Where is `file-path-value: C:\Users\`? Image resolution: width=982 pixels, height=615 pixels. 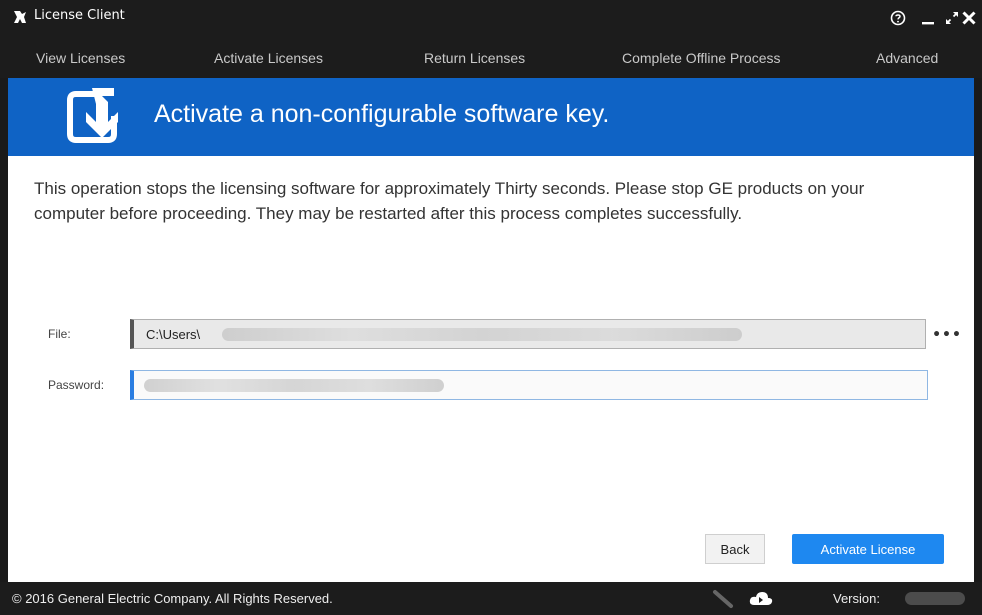
file-path-value: C:\Users\ is located at coordinates (173, 334).